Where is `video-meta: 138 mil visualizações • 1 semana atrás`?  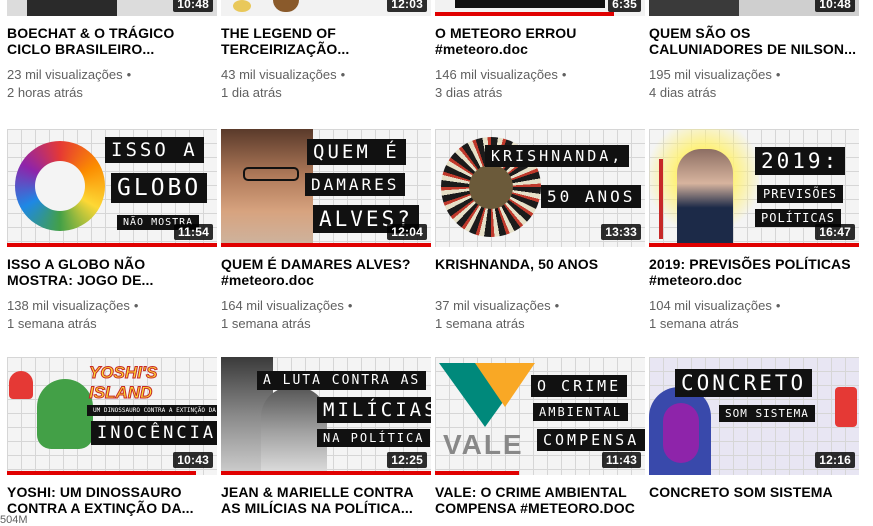 video-meta: 138 mil visualizações • 1 semana atrás is located at coordinates (73, 314).